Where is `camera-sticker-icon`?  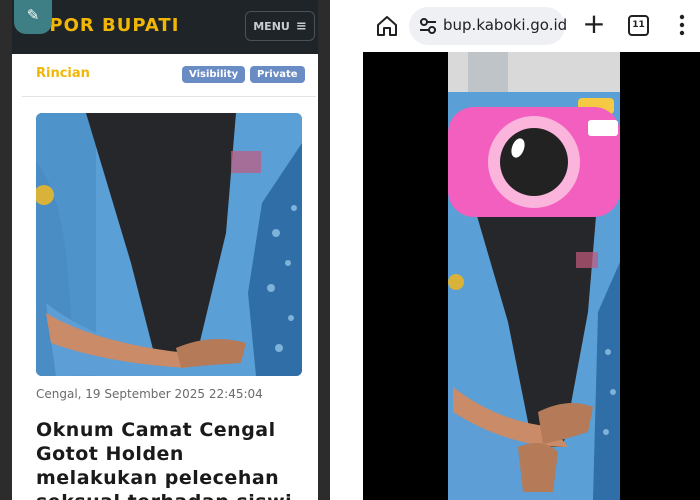 camera-sticker-icon is located at coordinates (534, 157).